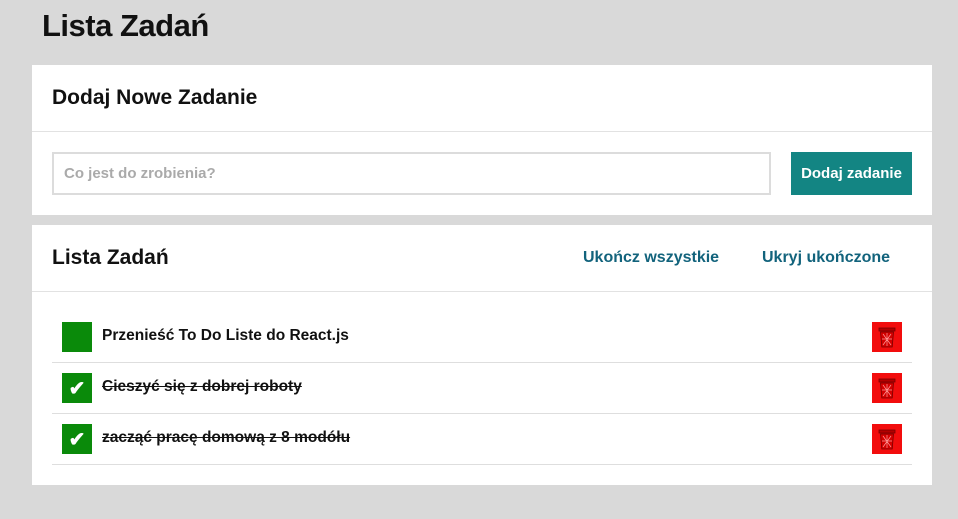  What do you see at coordinates (651, 258) in the screenshot?
I see `complete-all-link: Ukończ wszystkie` at bounding box center [651, 258].